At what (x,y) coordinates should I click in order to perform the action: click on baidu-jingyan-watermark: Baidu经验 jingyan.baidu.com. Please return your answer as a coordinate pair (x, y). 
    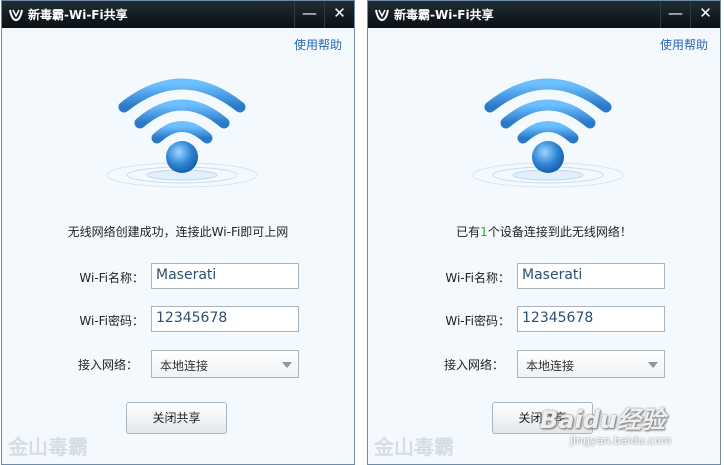
    Looking at the image, I should click on (630, 430).